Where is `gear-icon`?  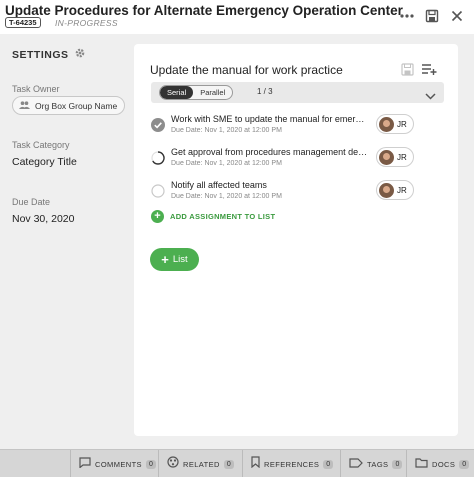
gear-icon is located at coordinates (80, 55).